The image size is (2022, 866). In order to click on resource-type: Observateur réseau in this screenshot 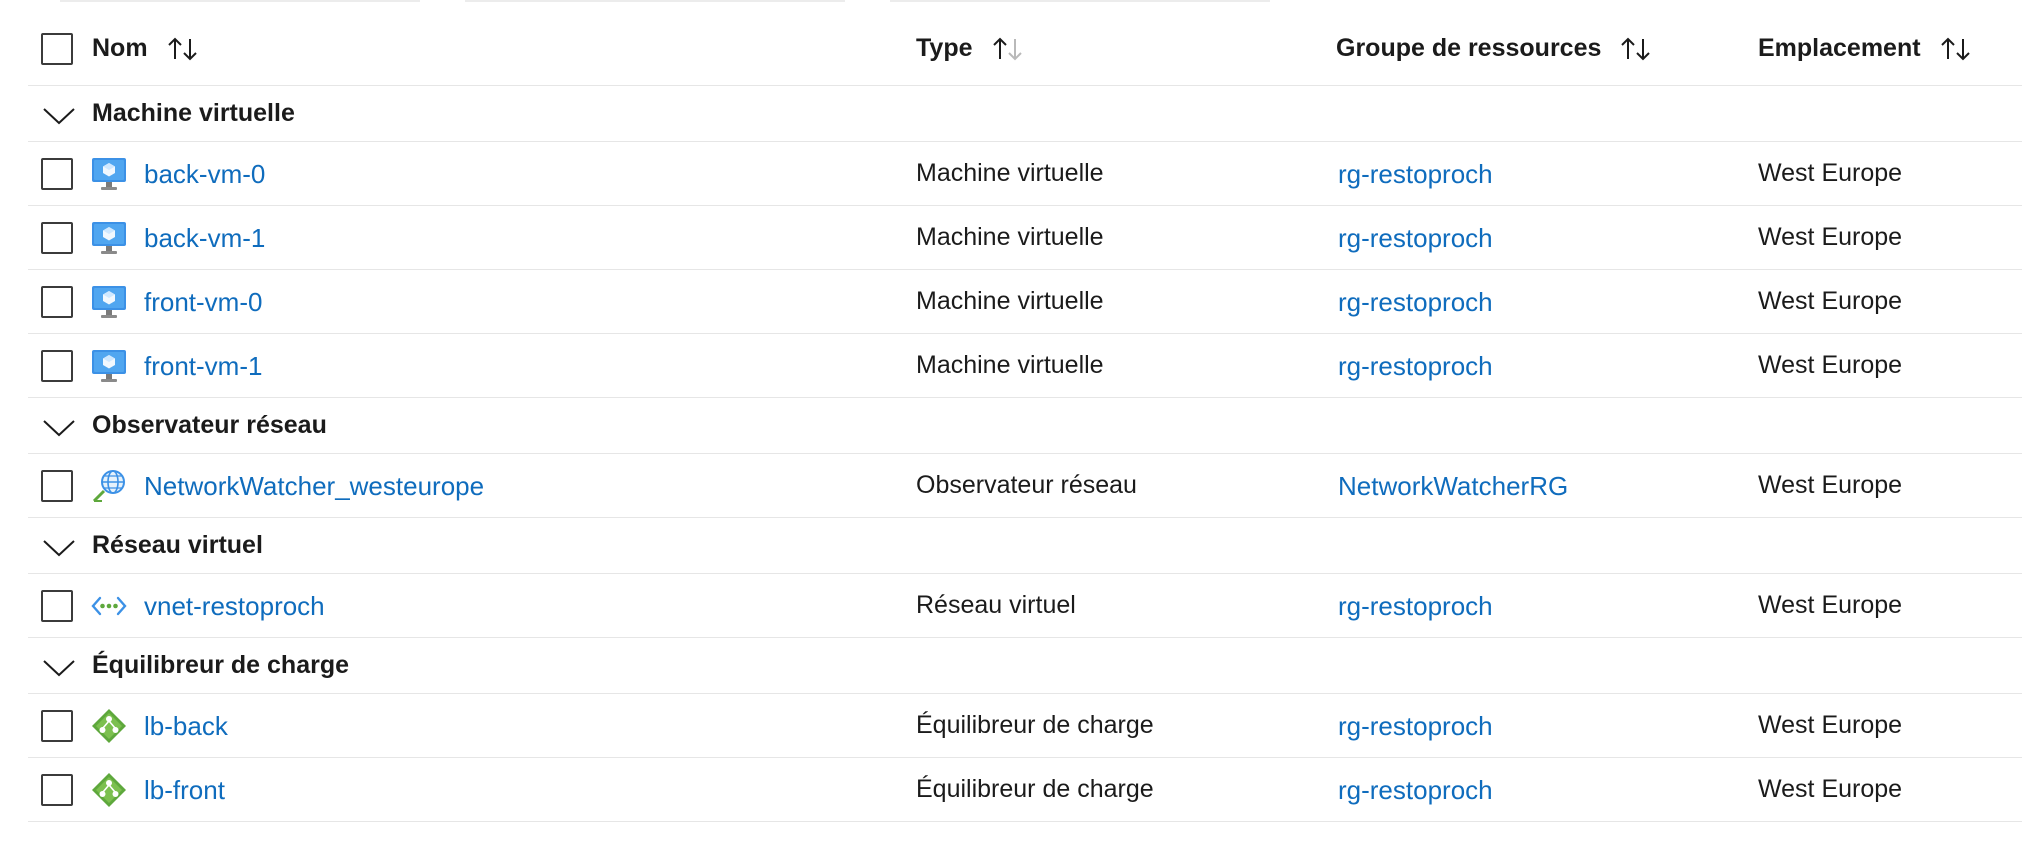, I will do `click(1026, 485)`.